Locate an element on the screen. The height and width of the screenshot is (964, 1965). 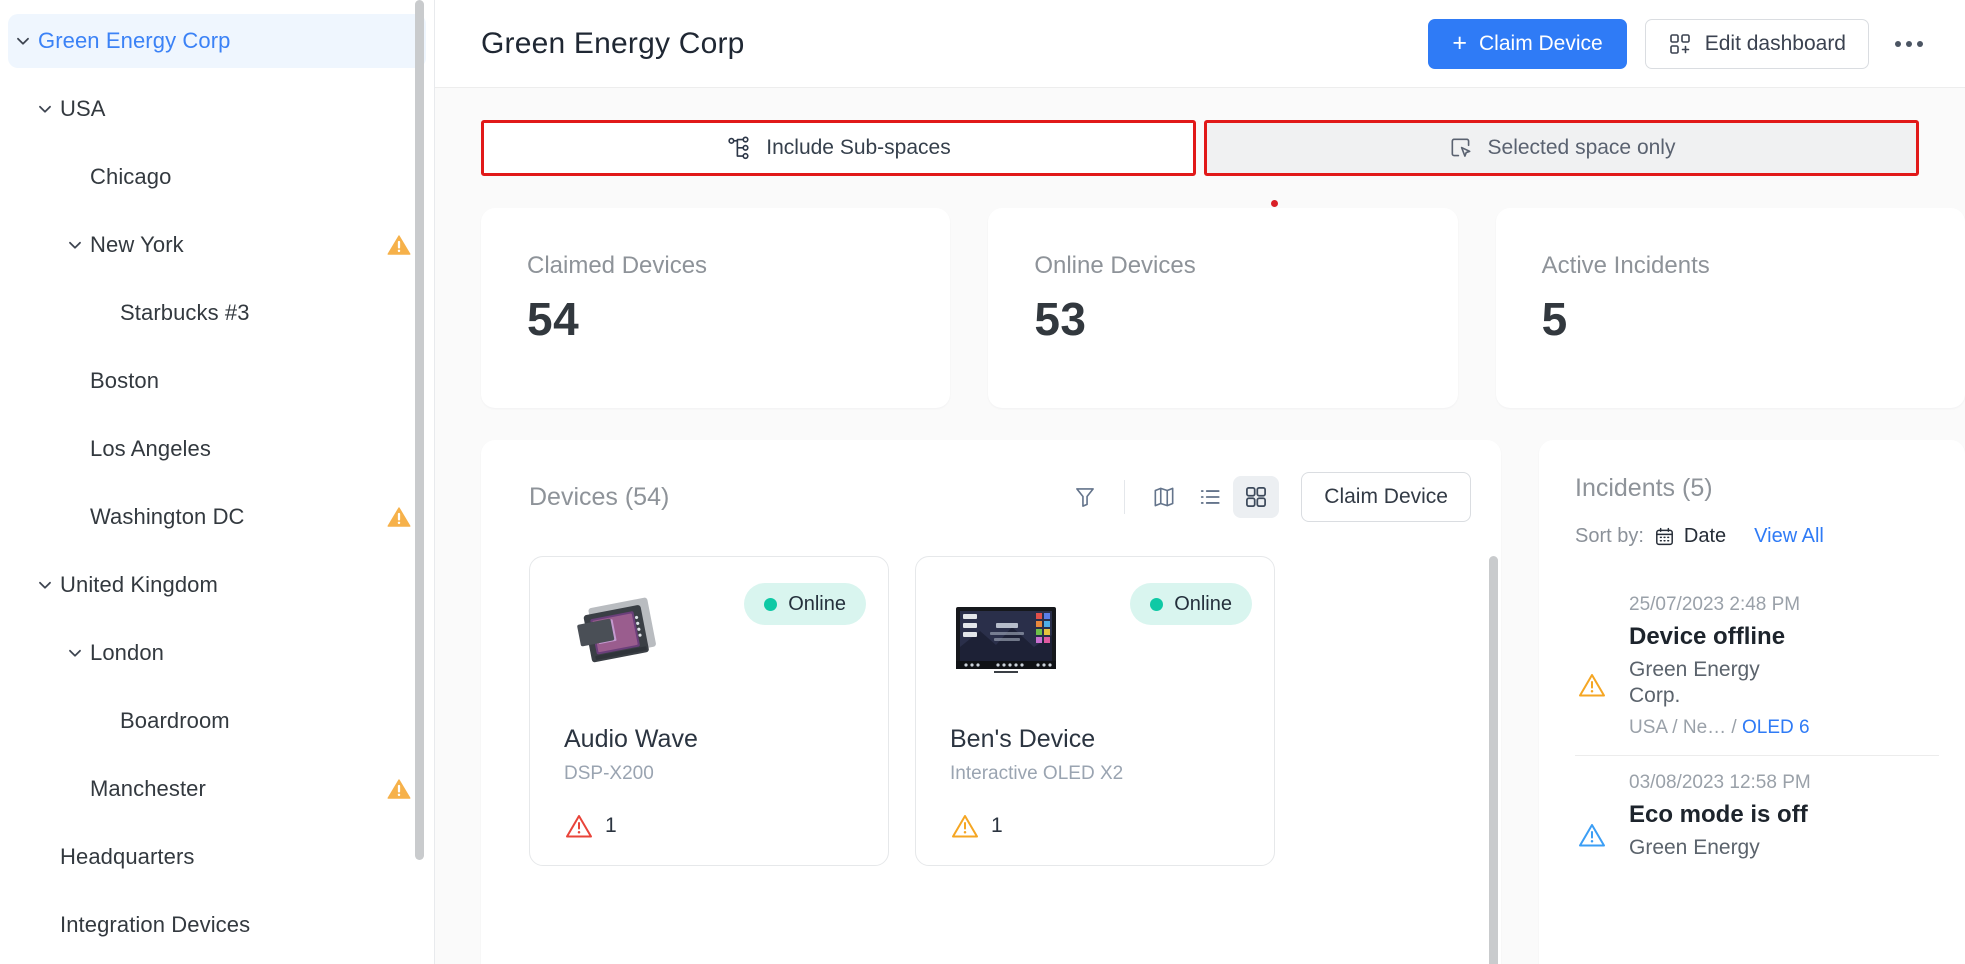
space-tree-item-boston: Boston is located at coordinates (217, 381).